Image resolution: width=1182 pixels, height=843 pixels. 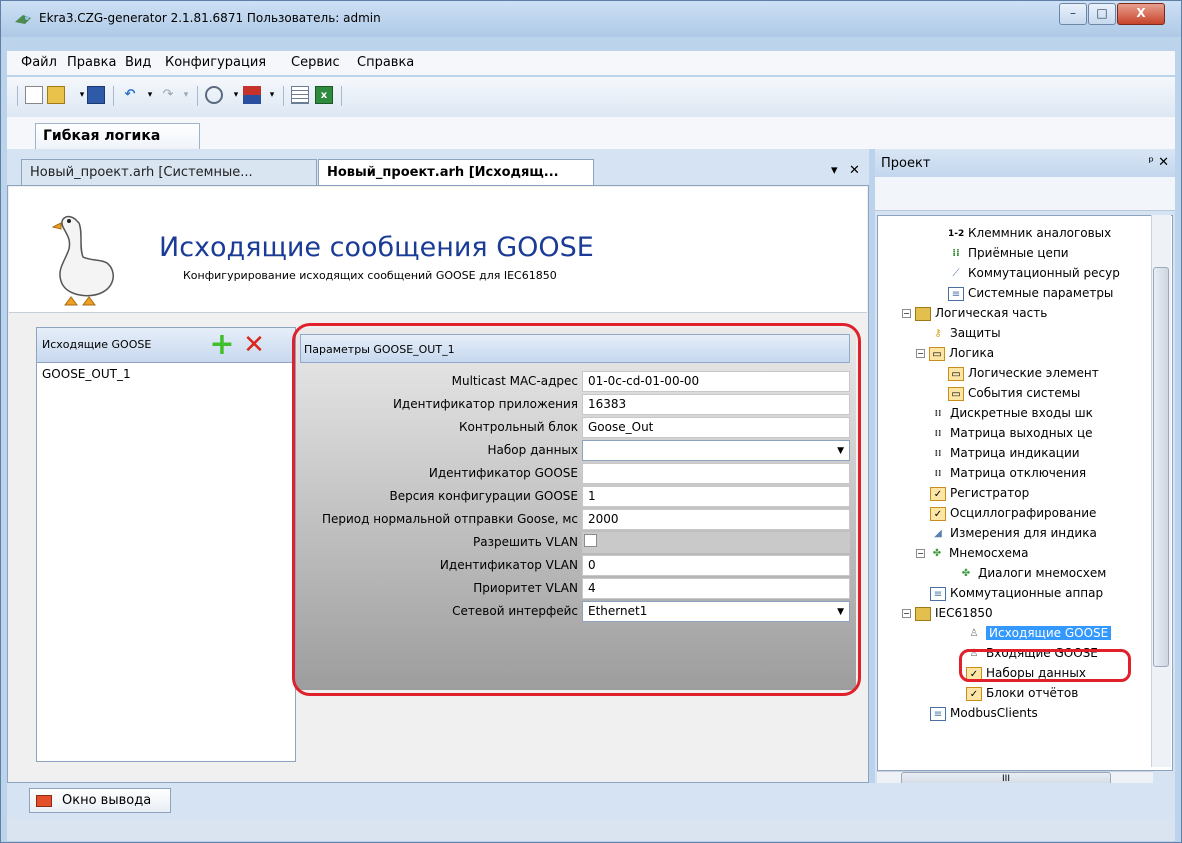 What do you see at coordinates (979, 493) in the screenshot?
I see `tree-item: ✓ Регистратор` at bounding box center [979, 493].